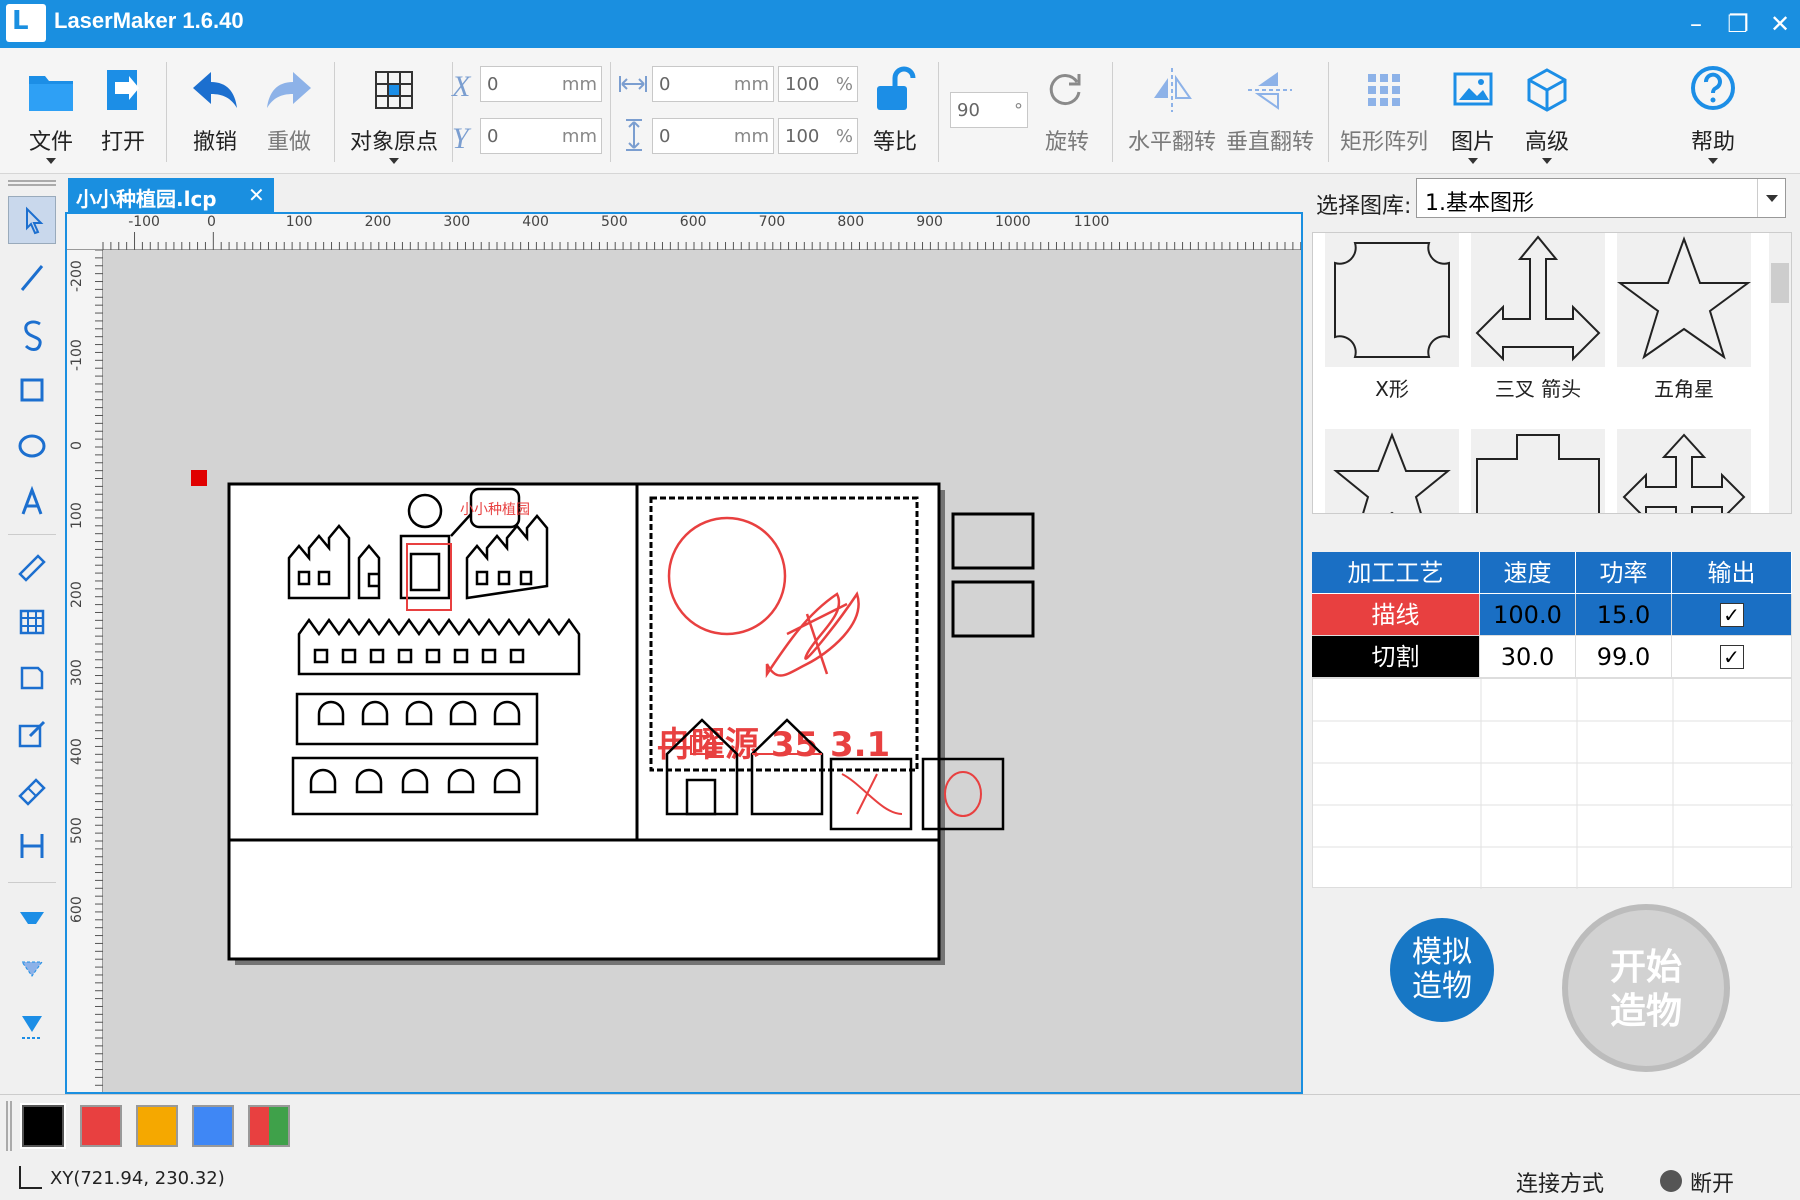 Image resolution: width=1800 pixels, height=1200 pixels. I want to click on edit-node-tool, so click(32, 734).